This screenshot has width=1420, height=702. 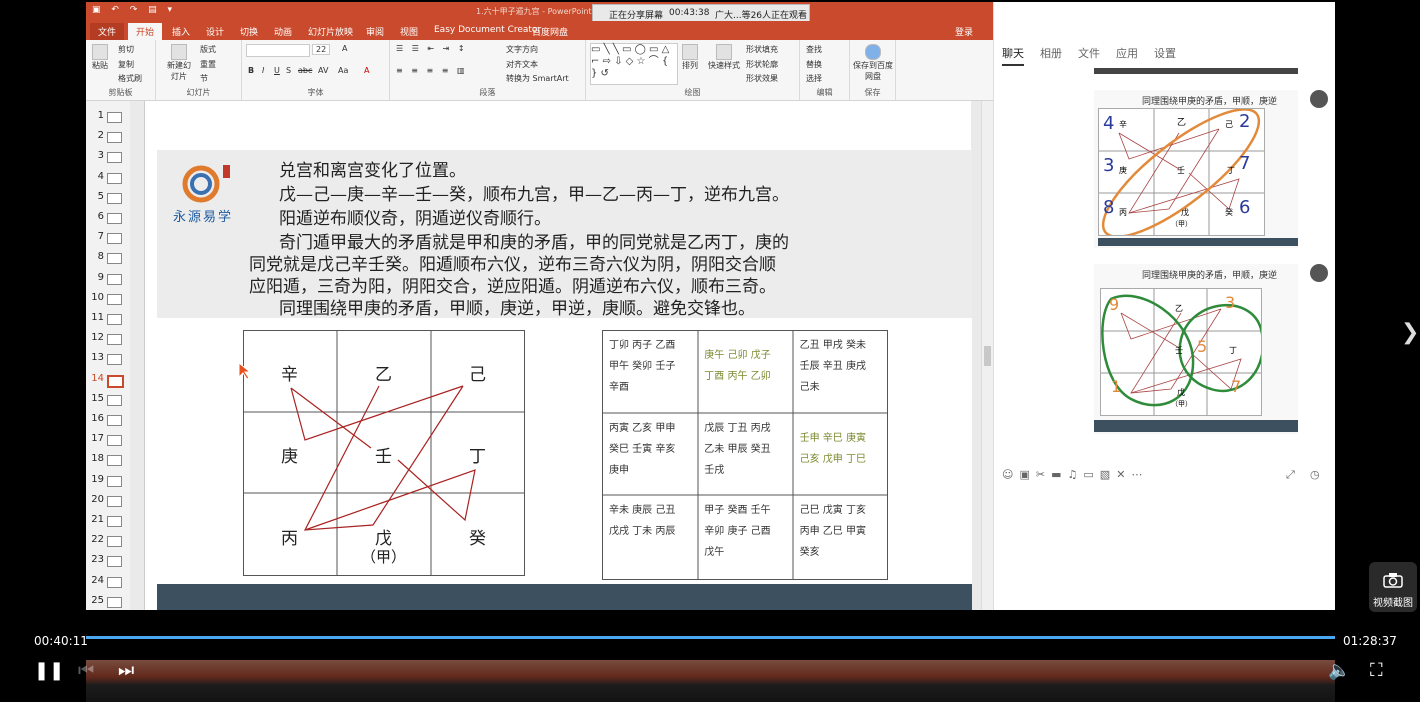 I want to click on expand-icon: ⤢, so click(x=1290, y=475).